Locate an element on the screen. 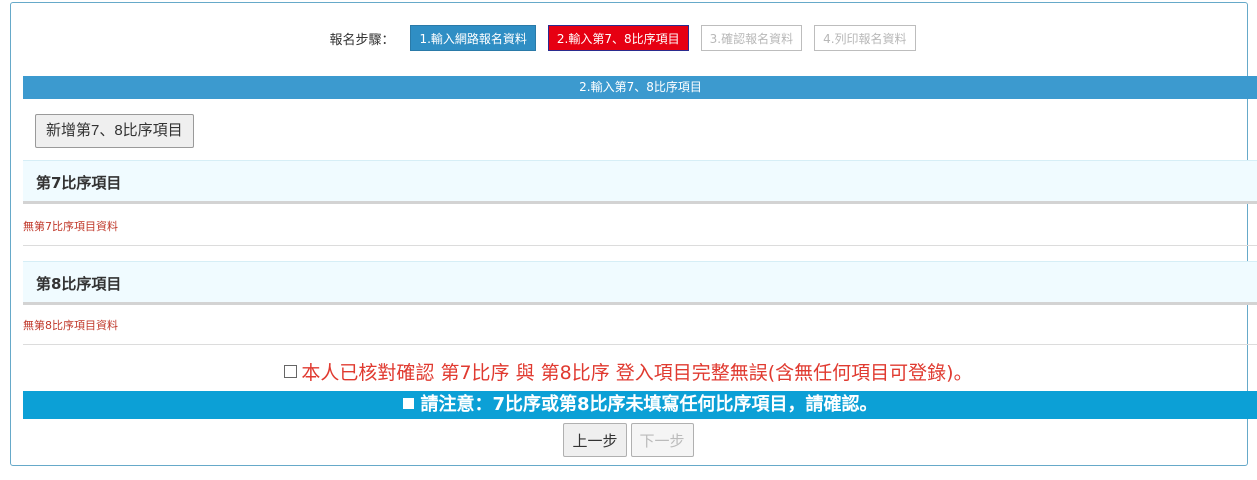 The height and width of the screenshot is (480, 1257). previous-button: 上一步 is located at coordinates (595, 440).